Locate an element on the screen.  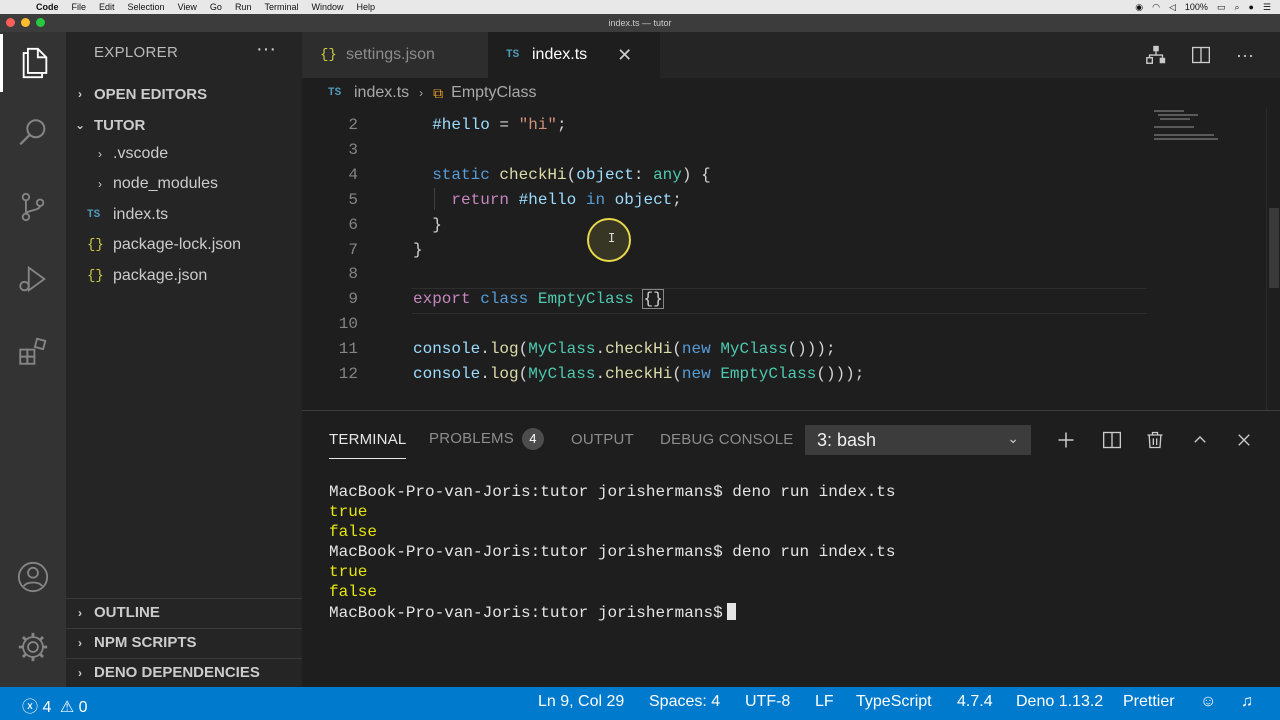
problems-status: ⓧ 4 ⚠ 0 is located at coordinates (55, 705).